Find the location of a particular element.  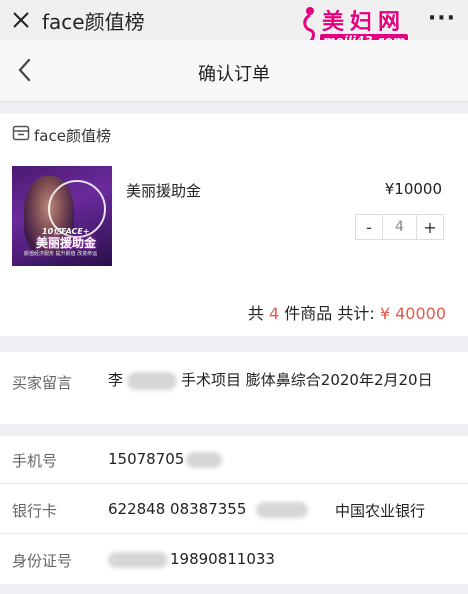

more-options-icon: ··· is located at coordinates (442, 18).